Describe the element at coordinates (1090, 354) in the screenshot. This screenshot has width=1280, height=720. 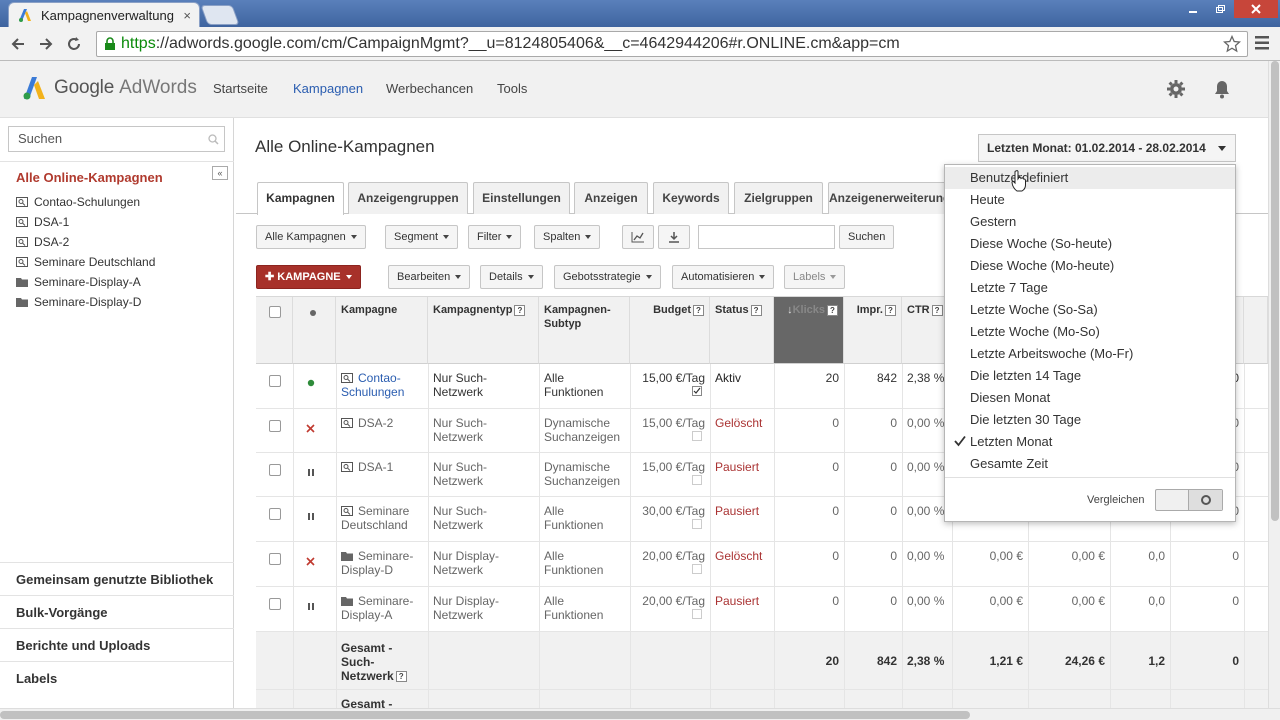
I see `date-option-last-business-week: Letzte Arbeitswoche (Mo-Fr)` at that location.